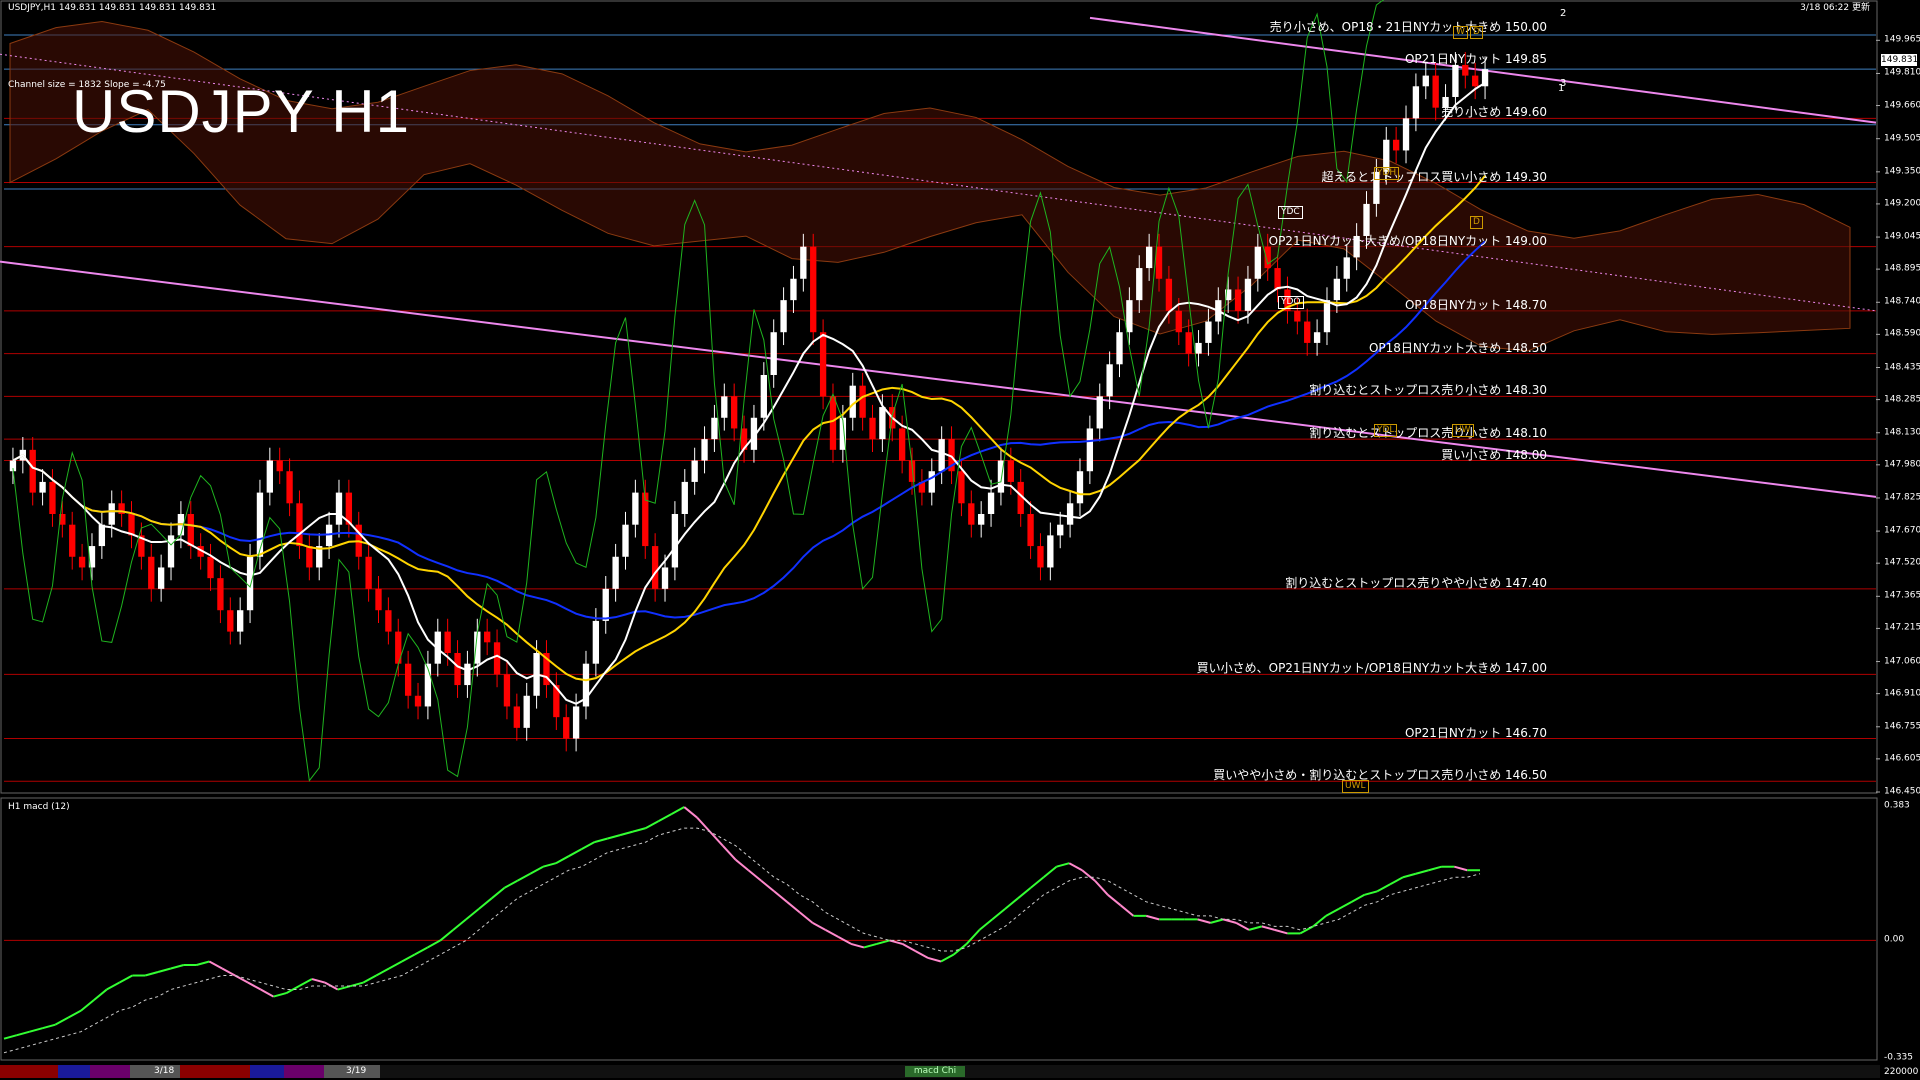 Image resolution: width=1920 pixels, height=1080 pixels. What do you see at coordinates (1475, 58) in the screenshot?
I see `price-level-label-2: OP21日NYカット 149.85` at bounding box center [1475, 58].